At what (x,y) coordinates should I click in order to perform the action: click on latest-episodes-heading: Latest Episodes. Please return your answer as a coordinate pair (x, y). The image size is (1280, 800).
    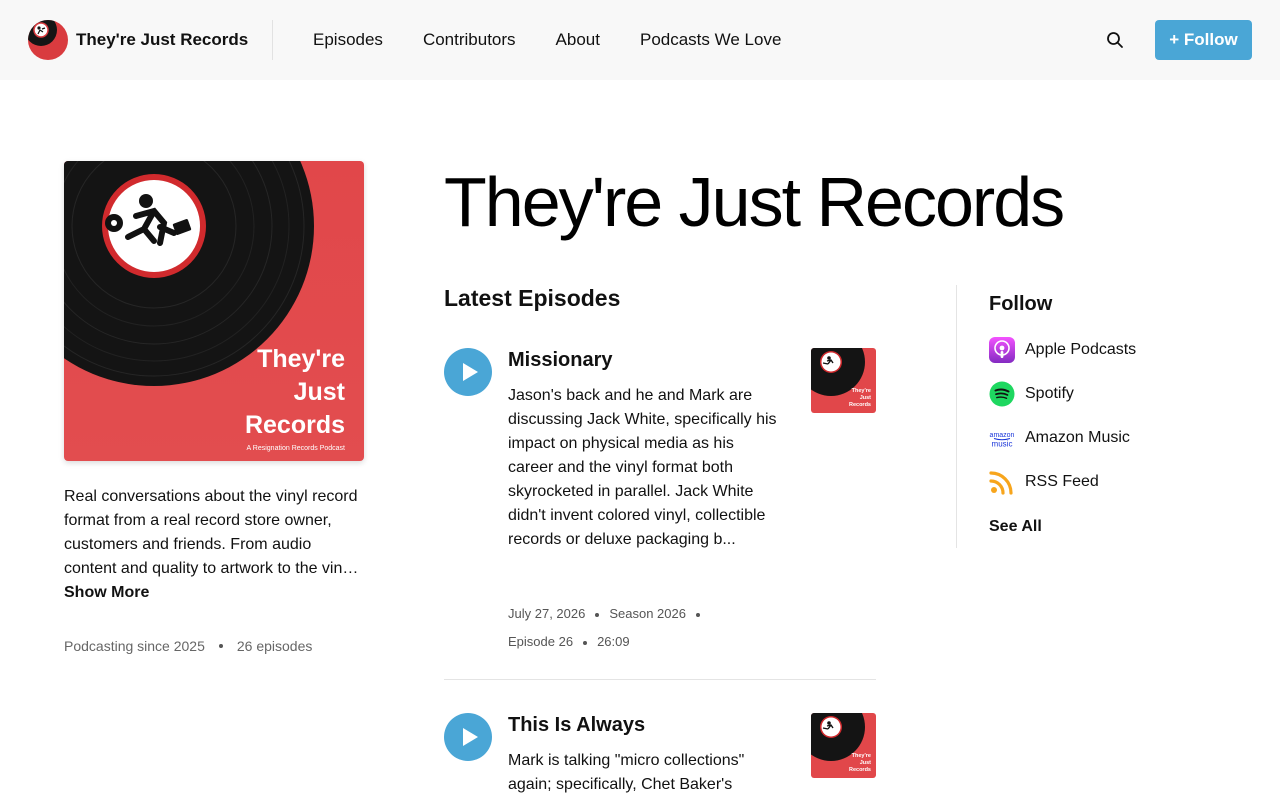
    Looking at the image, I should click on (532, 298).